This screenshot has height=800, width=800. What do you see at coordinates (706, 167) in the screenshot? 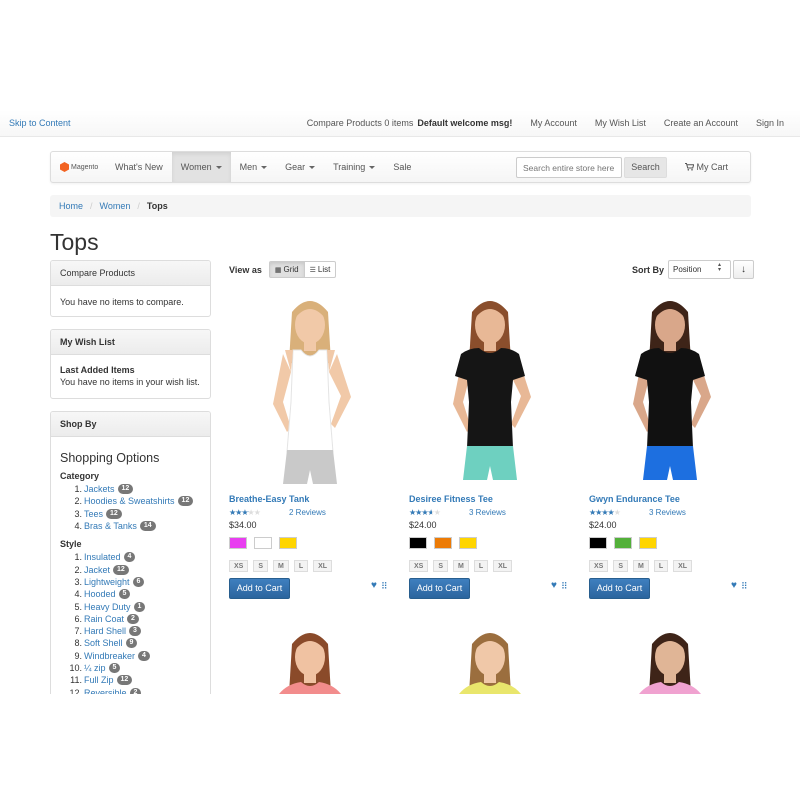
I see `mini-cart-button: My Cart` at bounding box center [706, 167].